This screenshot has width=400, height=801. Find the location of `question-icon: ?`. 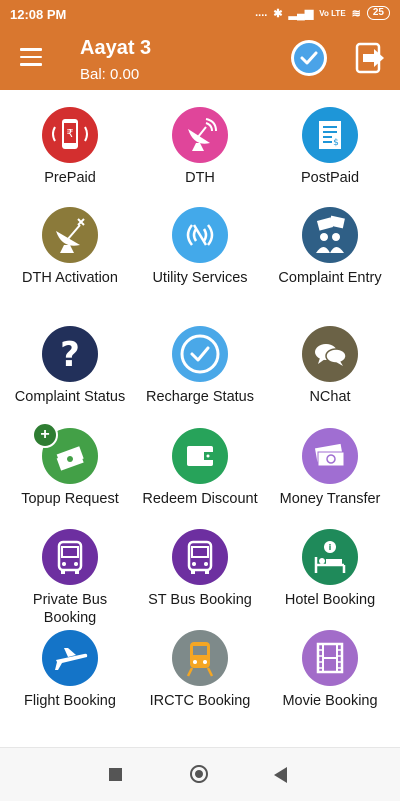

question-icon: ? is located at coordinates (70, 354).